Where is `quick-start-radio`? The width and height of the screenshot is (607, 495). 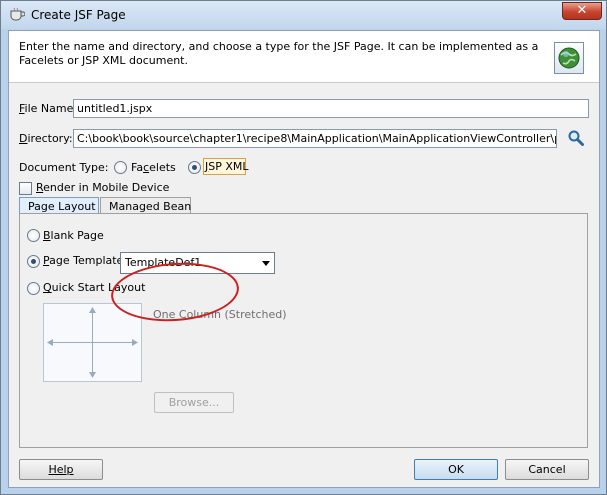
quick-start-radio is located at coordinates (33, 288).